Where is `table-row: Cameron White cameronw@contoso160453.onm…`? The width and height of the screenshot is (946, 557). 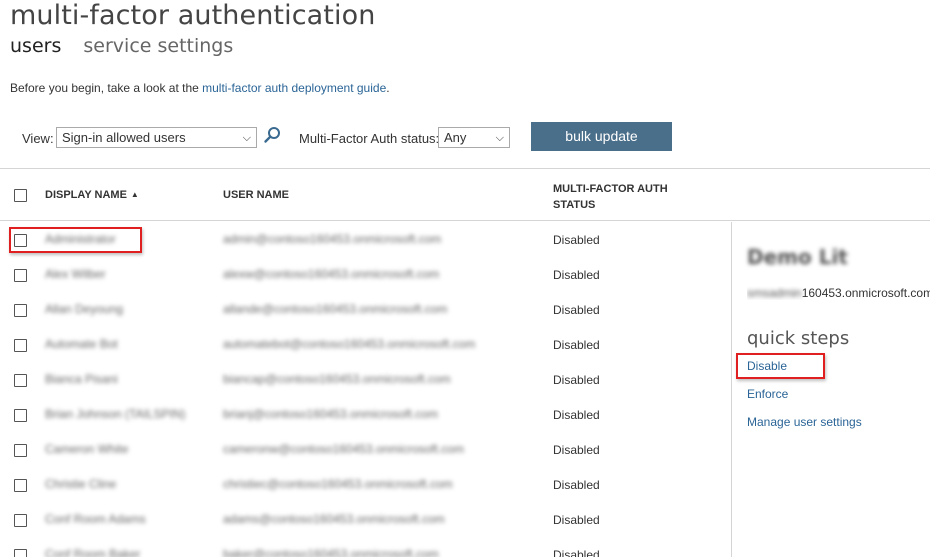 table-row: Cameron White cameronw@contoso160453.onm… is located at coordinates (366, 449).